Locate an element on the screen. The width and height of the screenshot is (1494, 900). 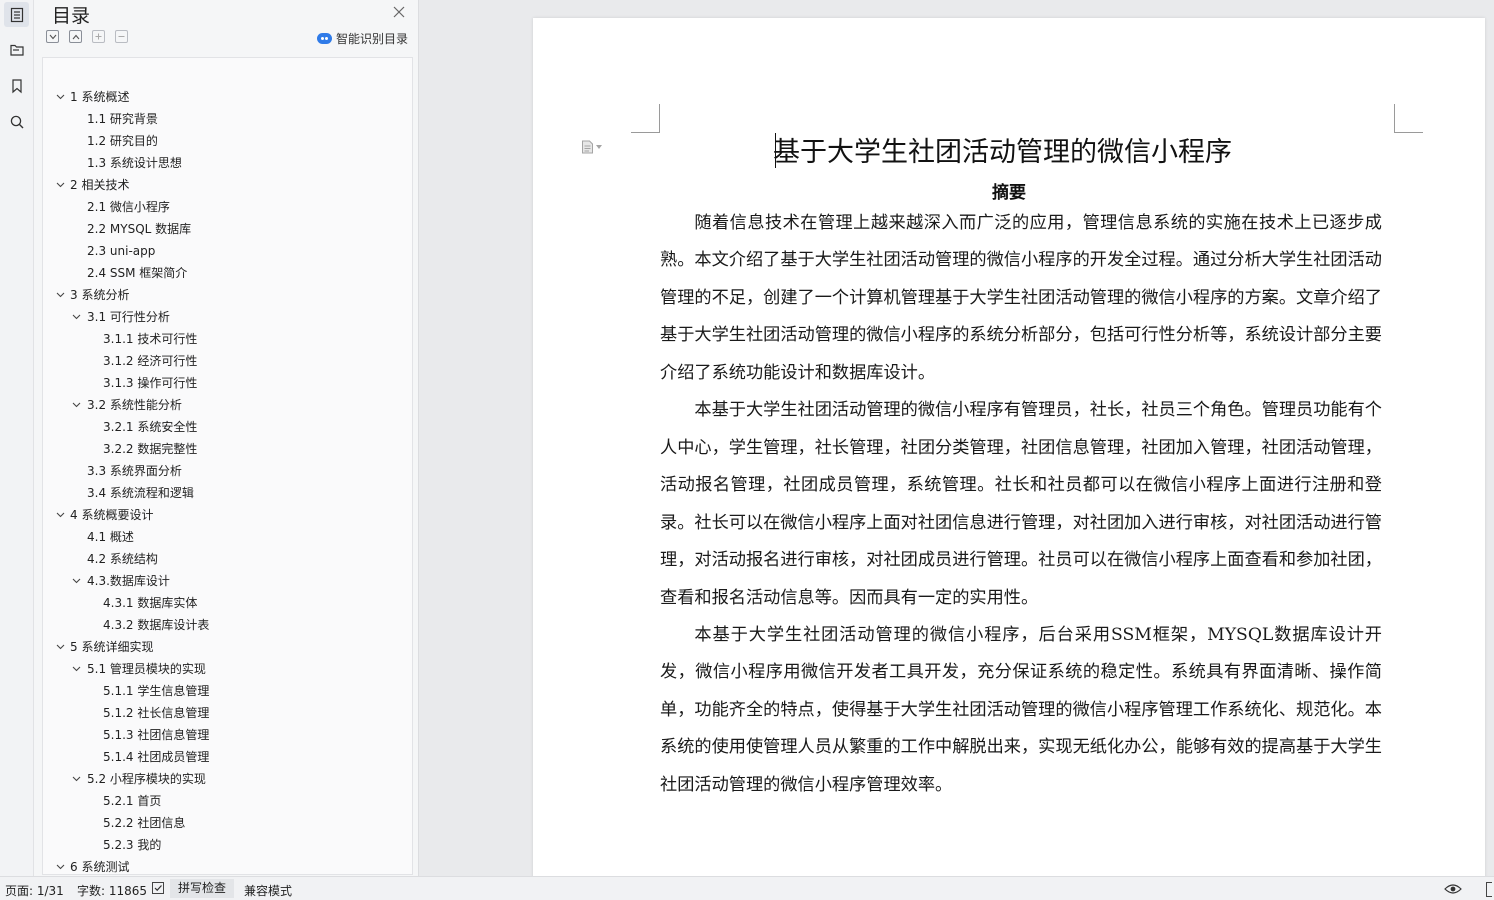
toc-item-label: 3.2.1 系统安全性 is located at coordinates (150, 427).